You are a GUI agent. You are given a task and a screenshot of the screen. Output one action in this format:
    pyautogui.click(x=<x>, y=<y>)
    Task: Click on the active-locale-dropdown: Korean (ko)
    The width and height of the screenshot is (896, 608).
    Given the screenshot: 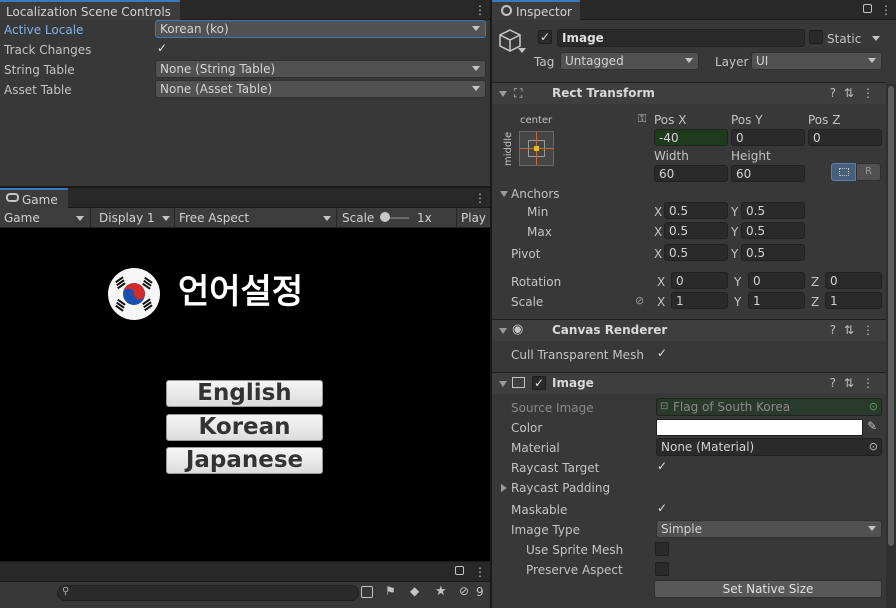 What is the action you would take?
    pyautogui.click(x=320, y=29)
    